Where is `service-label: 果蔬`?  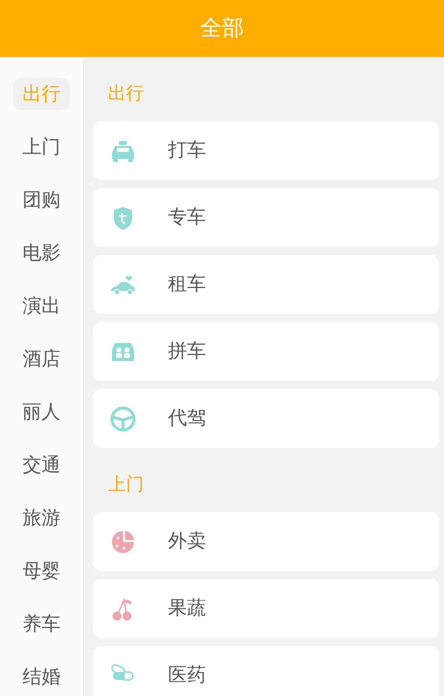
service-label: 果蔬 is located at coordinates (187, 609).